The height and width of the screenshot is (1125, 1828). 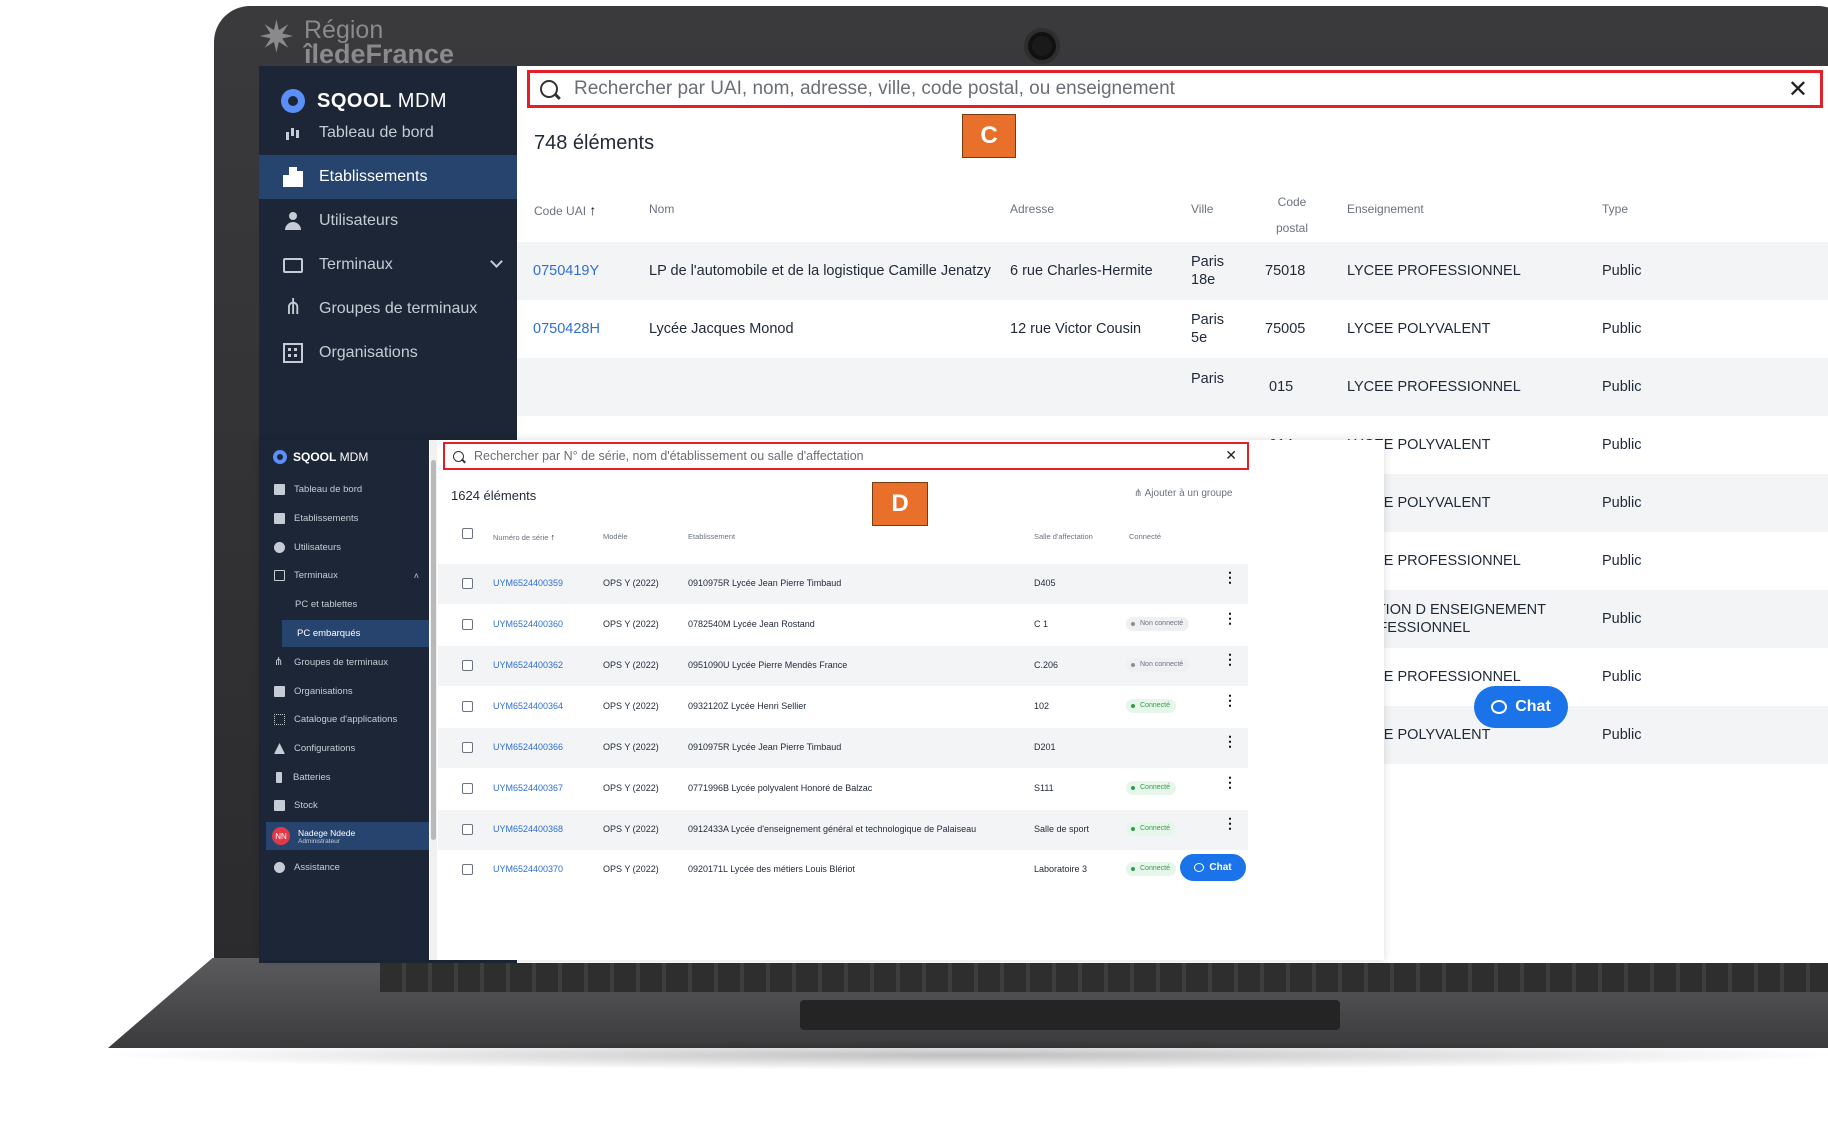 I want to click on column-header-modele: Modèle, so click(x=615, y=536).